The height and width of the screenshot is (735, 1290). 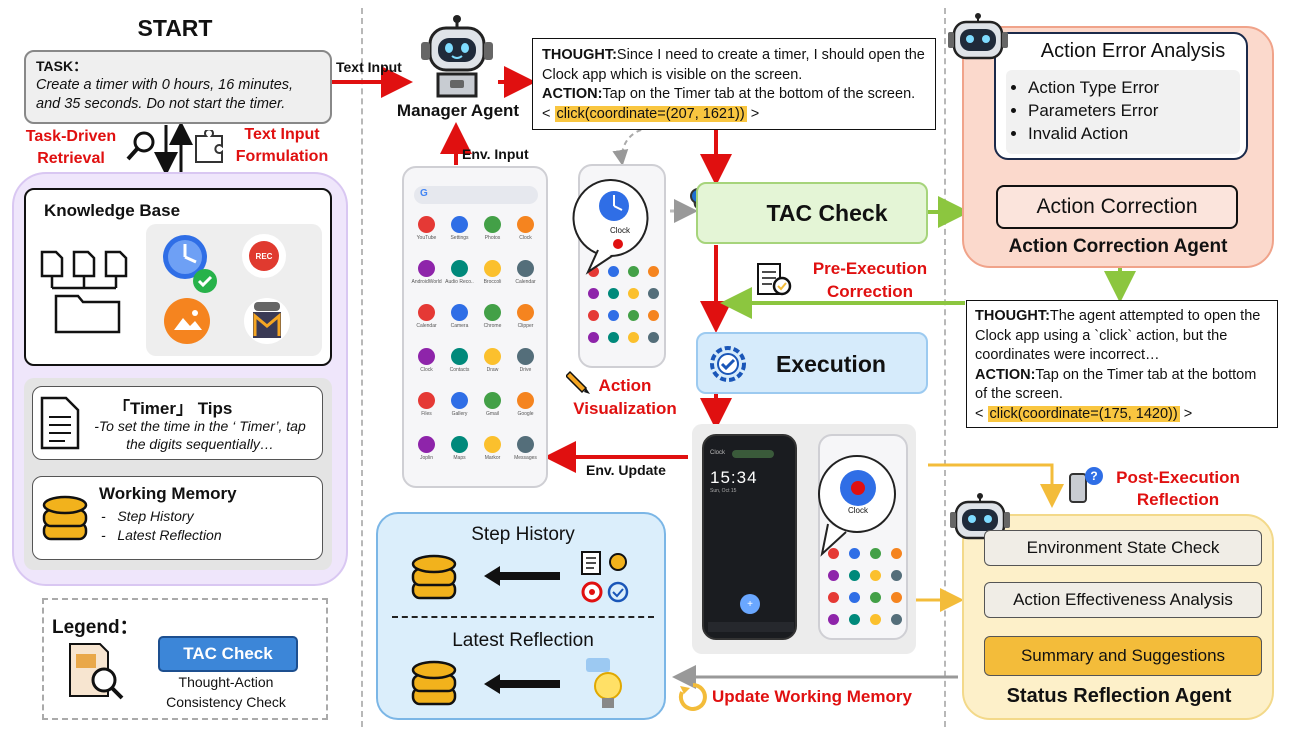 What do you see at coordinates (1123, 656) in the screenshot?
I see `reflection-step-3: Summary and Suggestions` at bounding box center [1123, 656].